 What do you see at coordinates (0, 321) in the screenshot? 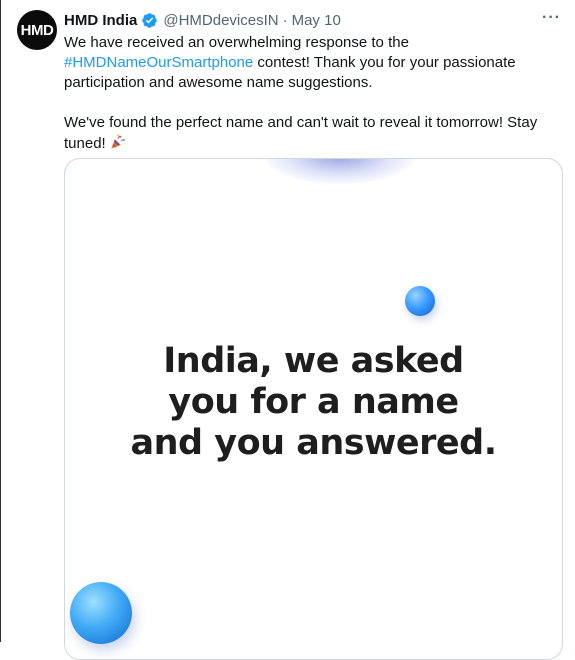
I see `window-edge` at bounding box center [0, 321].